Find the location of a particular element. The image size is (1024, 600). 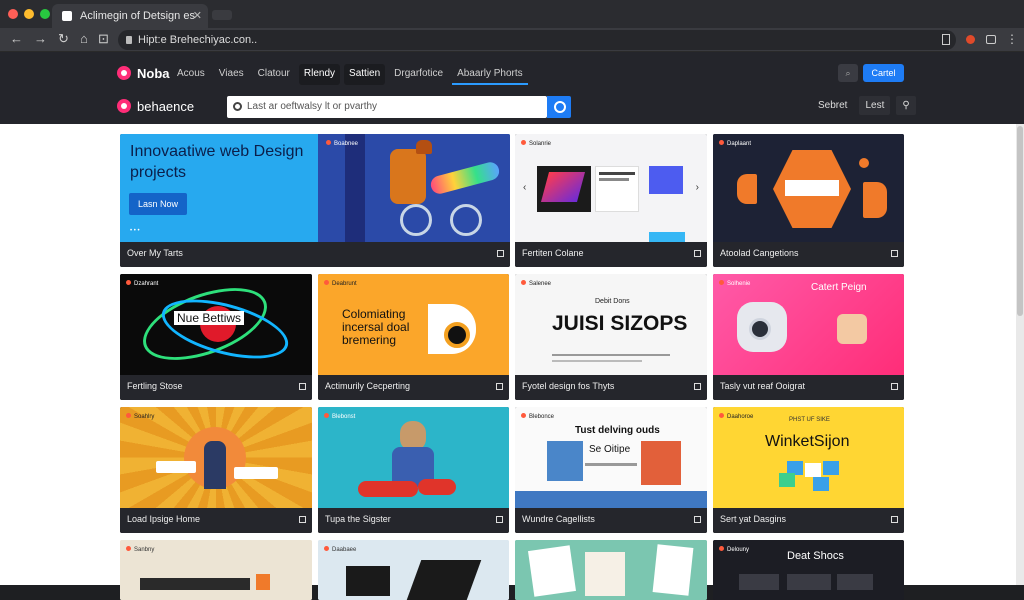

project-thumbnail: Dzahrant Nue Bettiws is located at coordinates (216, 324).